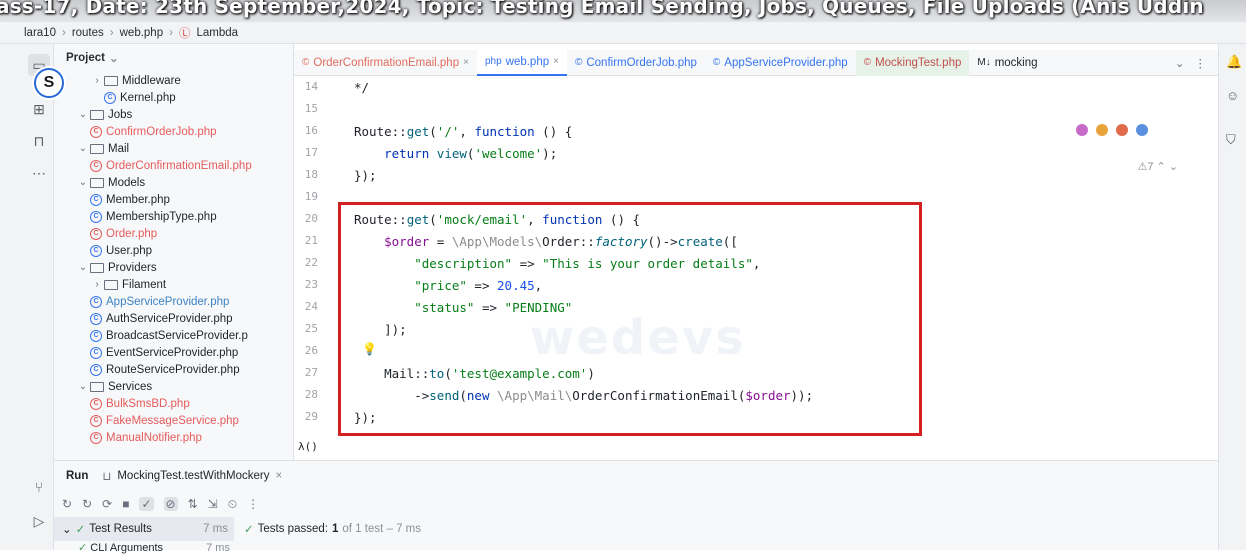  I want to click on inspection-widget: ⚠7 ⌃ ⌄, so click(1157, 166).